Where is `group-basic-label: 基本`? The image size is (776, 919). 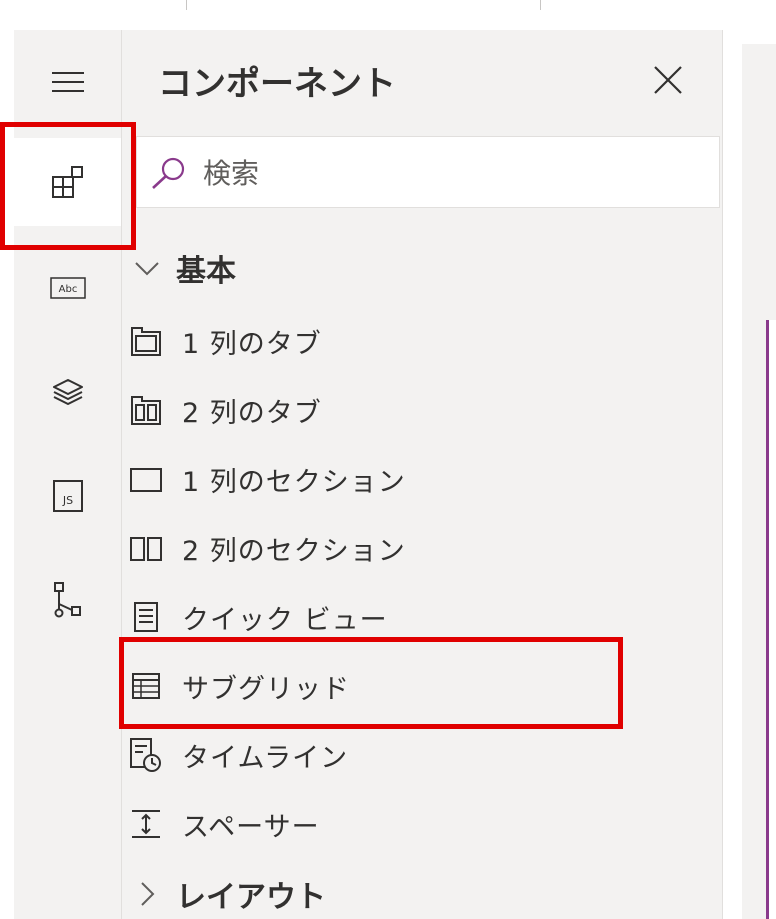 group-basic-label: 基本 is located at coordinates (206, 271).